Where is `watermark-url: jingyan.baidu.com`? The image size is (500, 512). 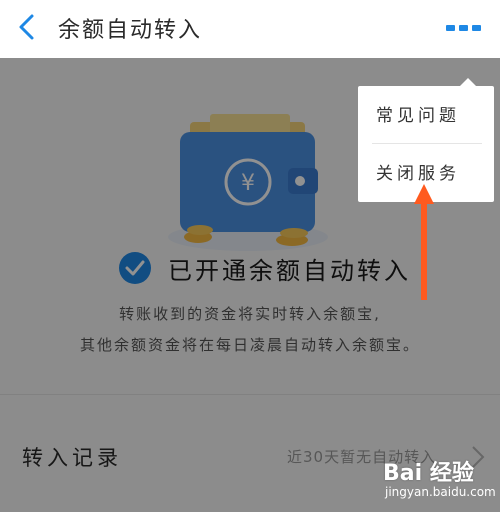 watermark-url: jingyan.baidu.com is located at coordinates (440, 492).